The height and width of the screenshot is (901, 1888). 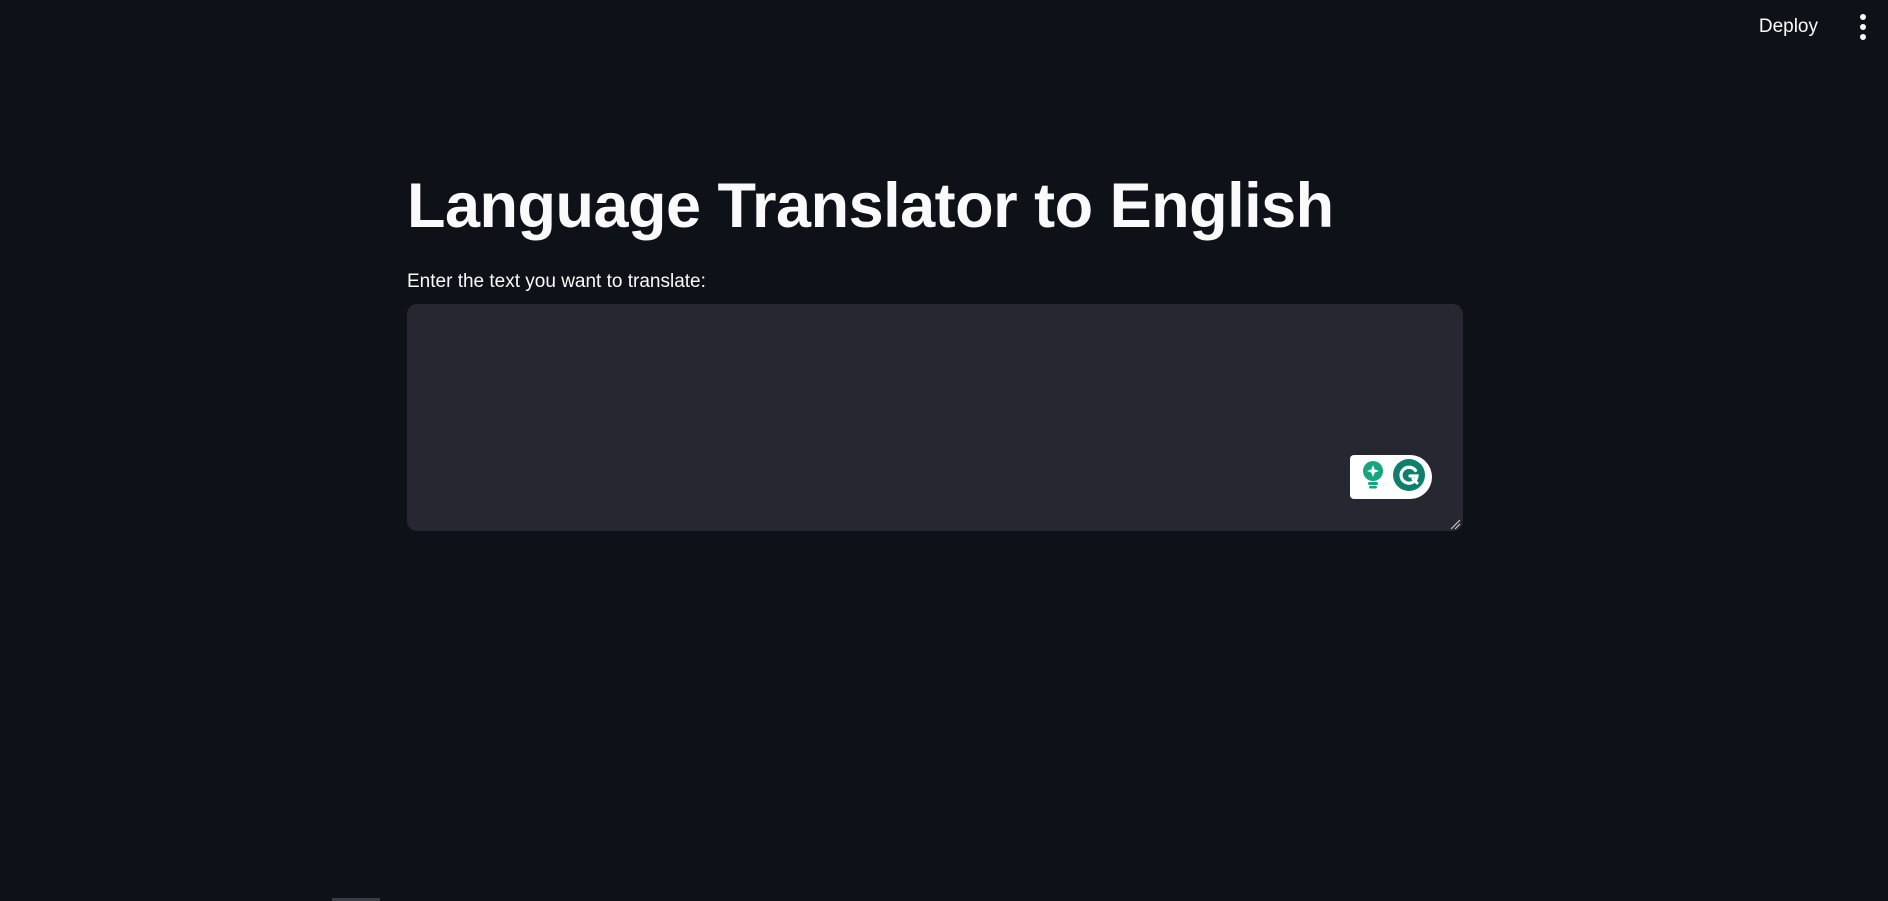 What do you see at coordinates (1409, 477) in the screenshot?
I see `grammarly-g-icon` at bounding box center [1409, 477].